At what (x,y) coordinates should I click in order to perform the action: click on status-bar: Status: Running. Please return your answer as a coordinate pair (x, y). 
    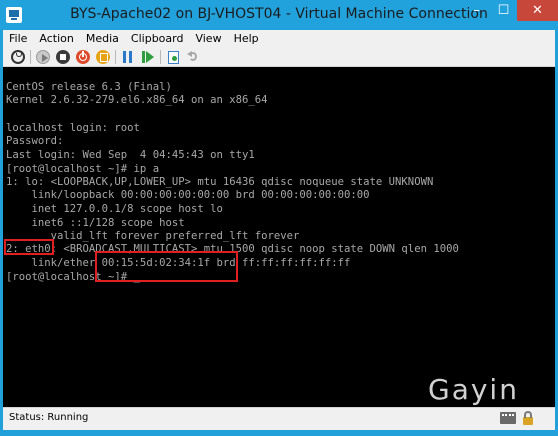
    Looking at the image, I should click on (279, 418).